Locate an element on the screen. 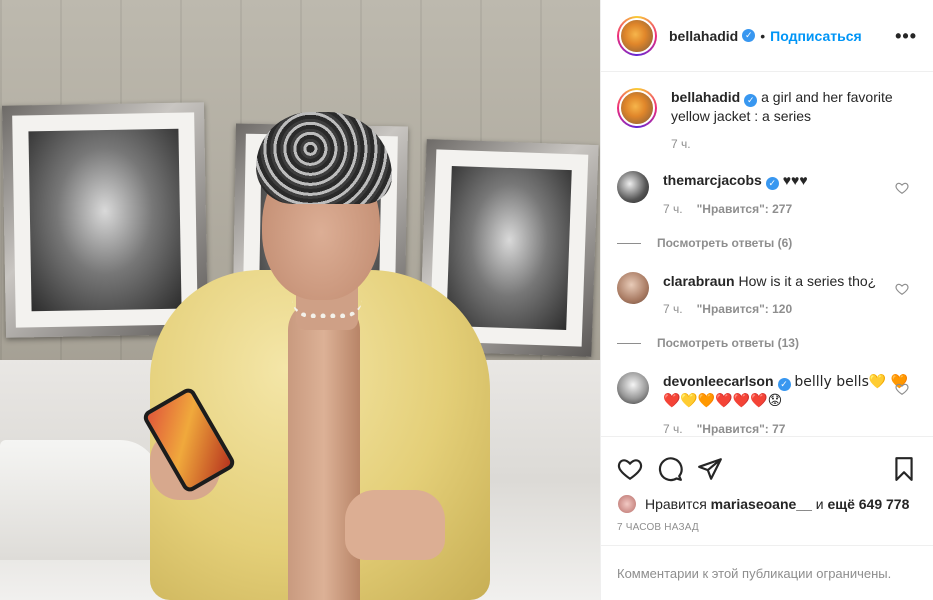 This screenshot has width=933, height=600. comment-text: ♥♥♥ is located at coordinates (795, 180).